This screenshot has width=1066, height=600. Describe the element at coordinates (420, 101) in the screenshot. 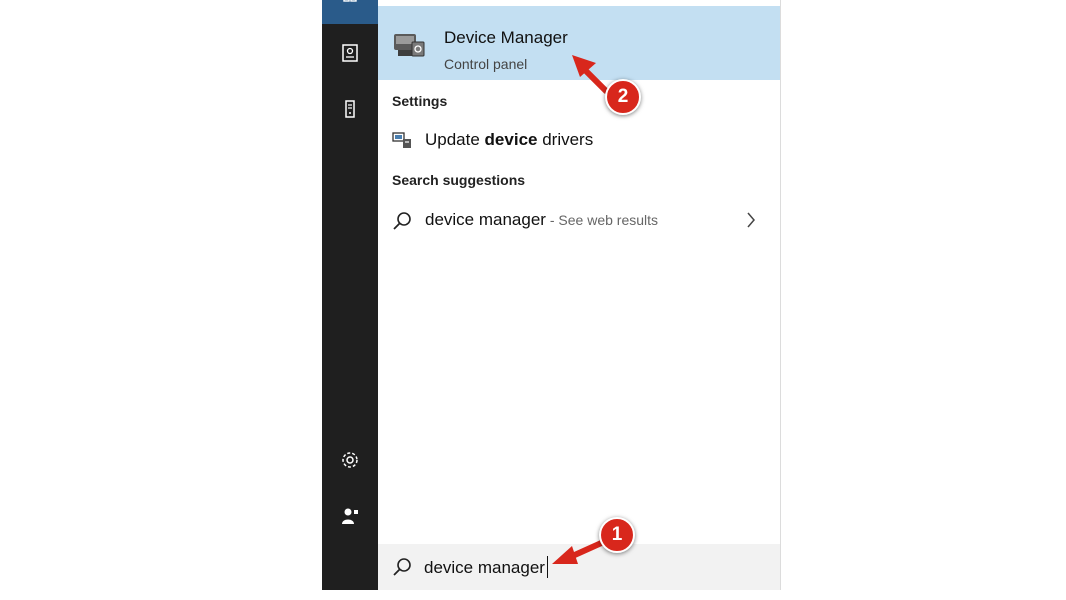

I see `settings-heading: Settings` at that location.